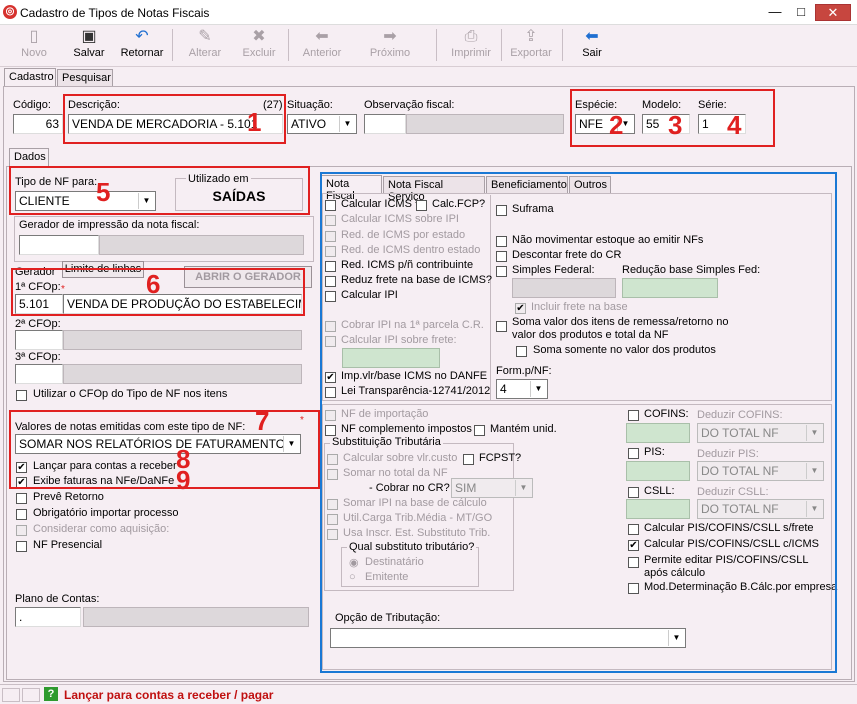 Image resolution: width=857 pixels, height=704 pixels. Describe the element at coordinates (592, 36) in the screenshot. I see `exit-arrow-icon: ⬅` at that location.